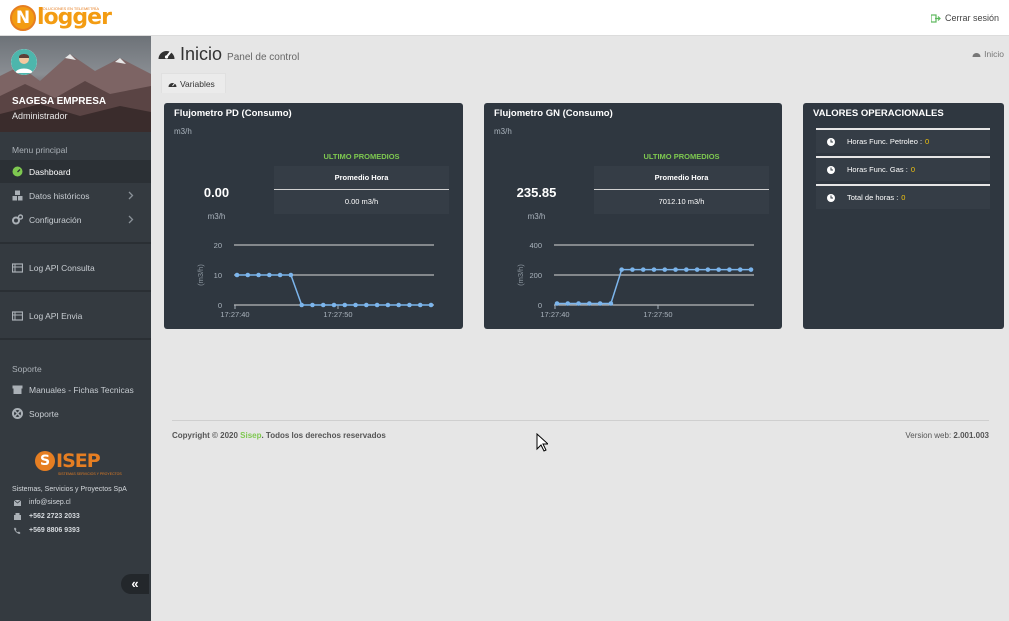  I want to click on sidebar-item-label: Log API Consulta, so click(62, 267).